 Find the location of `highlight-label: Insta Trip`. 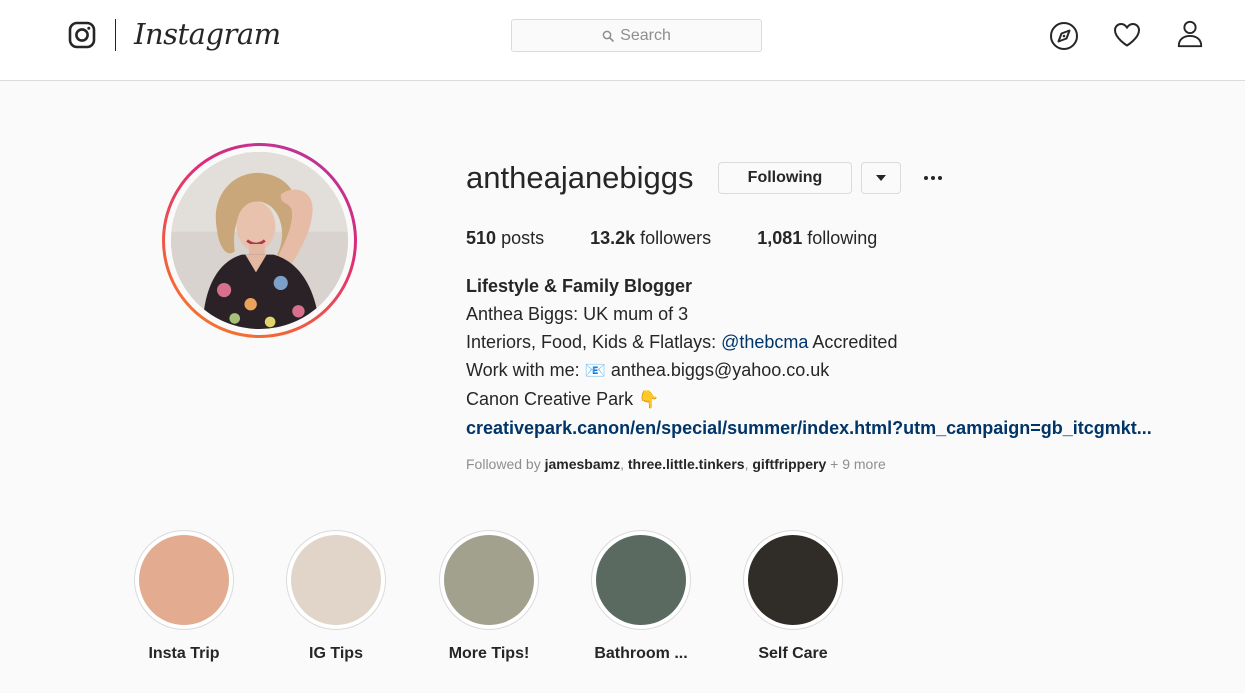

highlight-label: Insta Trip is located at coordinates (184, 653).